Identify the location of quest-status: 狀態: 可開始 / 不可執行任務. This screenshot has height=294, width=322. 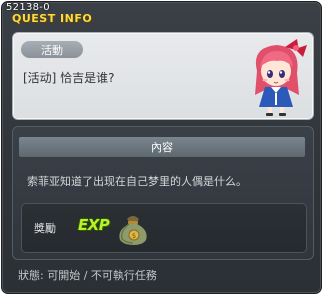
(87, 275).